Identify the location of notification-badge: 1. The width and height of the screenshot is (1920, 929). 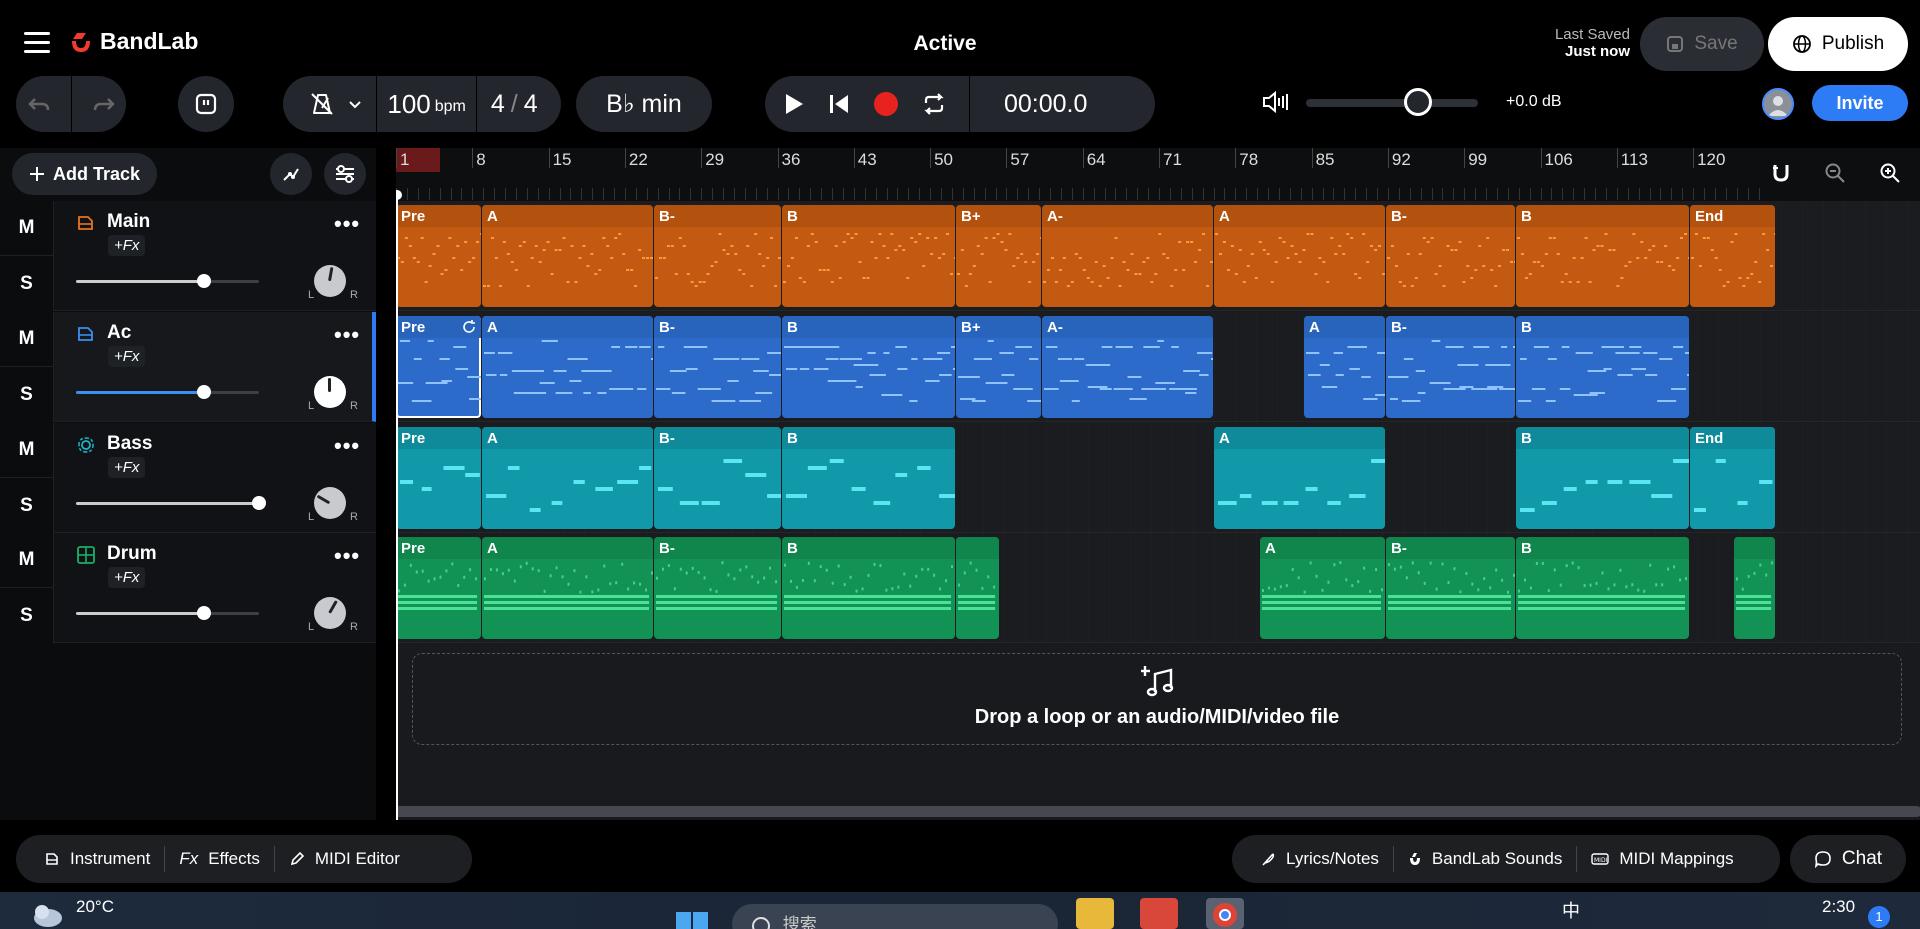
(1879, 917).